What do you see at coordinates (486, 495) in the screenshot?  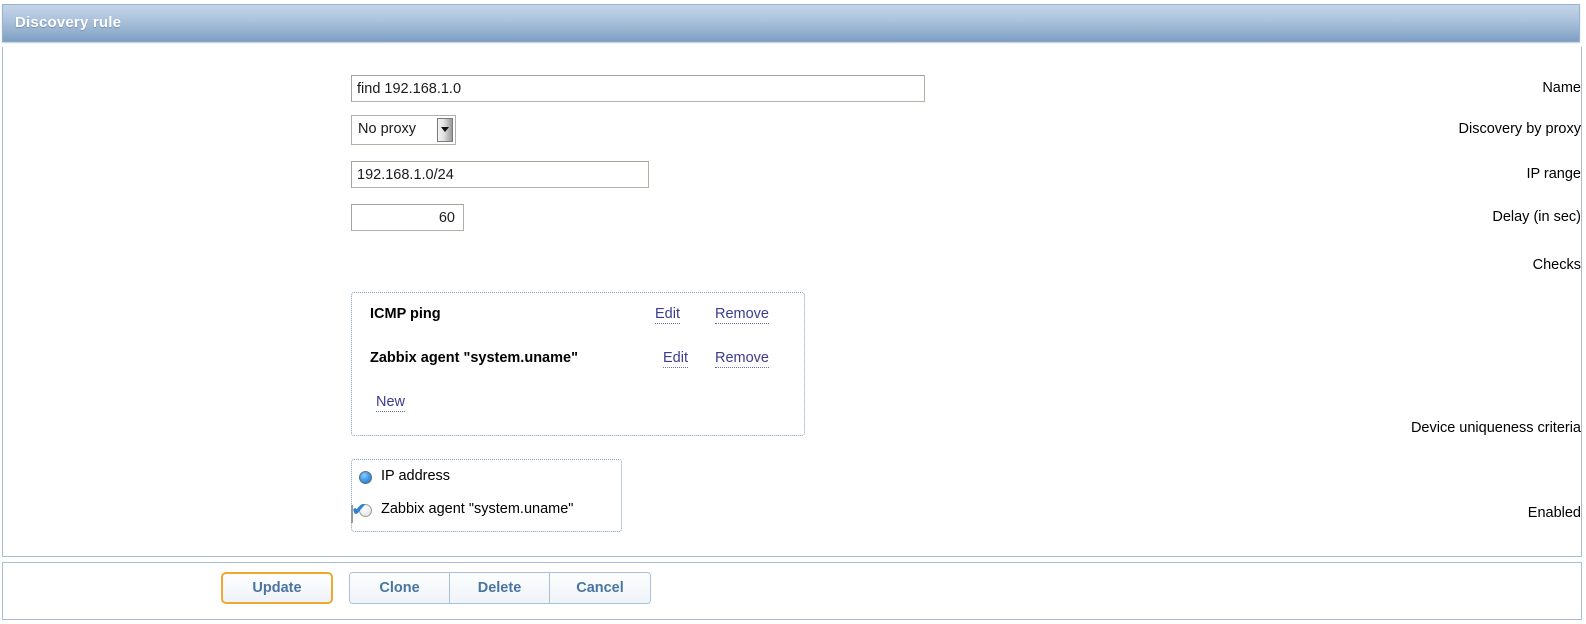 I see `device-uniqueness-box: IP address Zabbix agent "system.uname"` at bounding box center [486, 495].